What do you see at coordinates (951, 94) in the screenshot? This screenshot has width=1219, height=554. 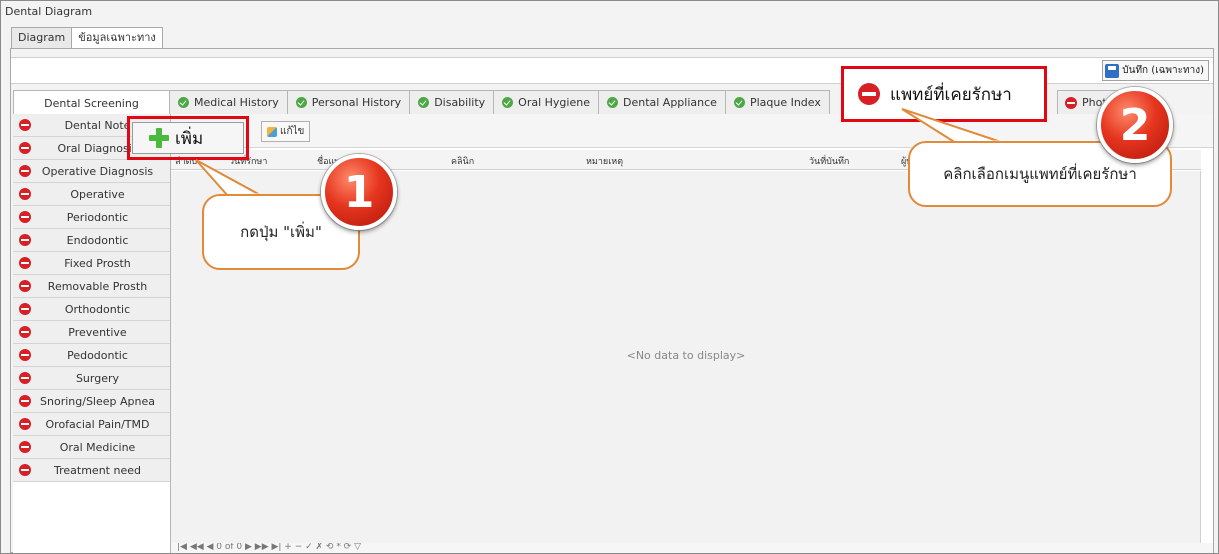 I see `tab-label: แพทย์ที่เคยรักษา` at bounding box center [951, 94].